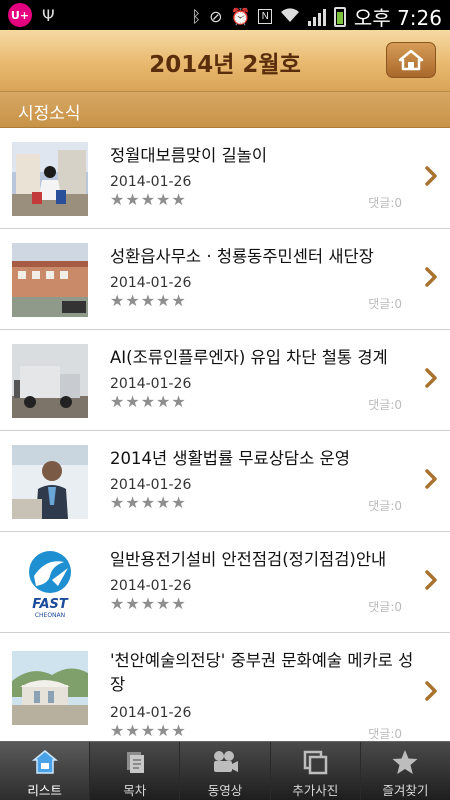 Image resolution: width=450 pixels, height=800 pixels. I want to click on article-title: 정월대보름맞이 길놀이, so click(189, 155).